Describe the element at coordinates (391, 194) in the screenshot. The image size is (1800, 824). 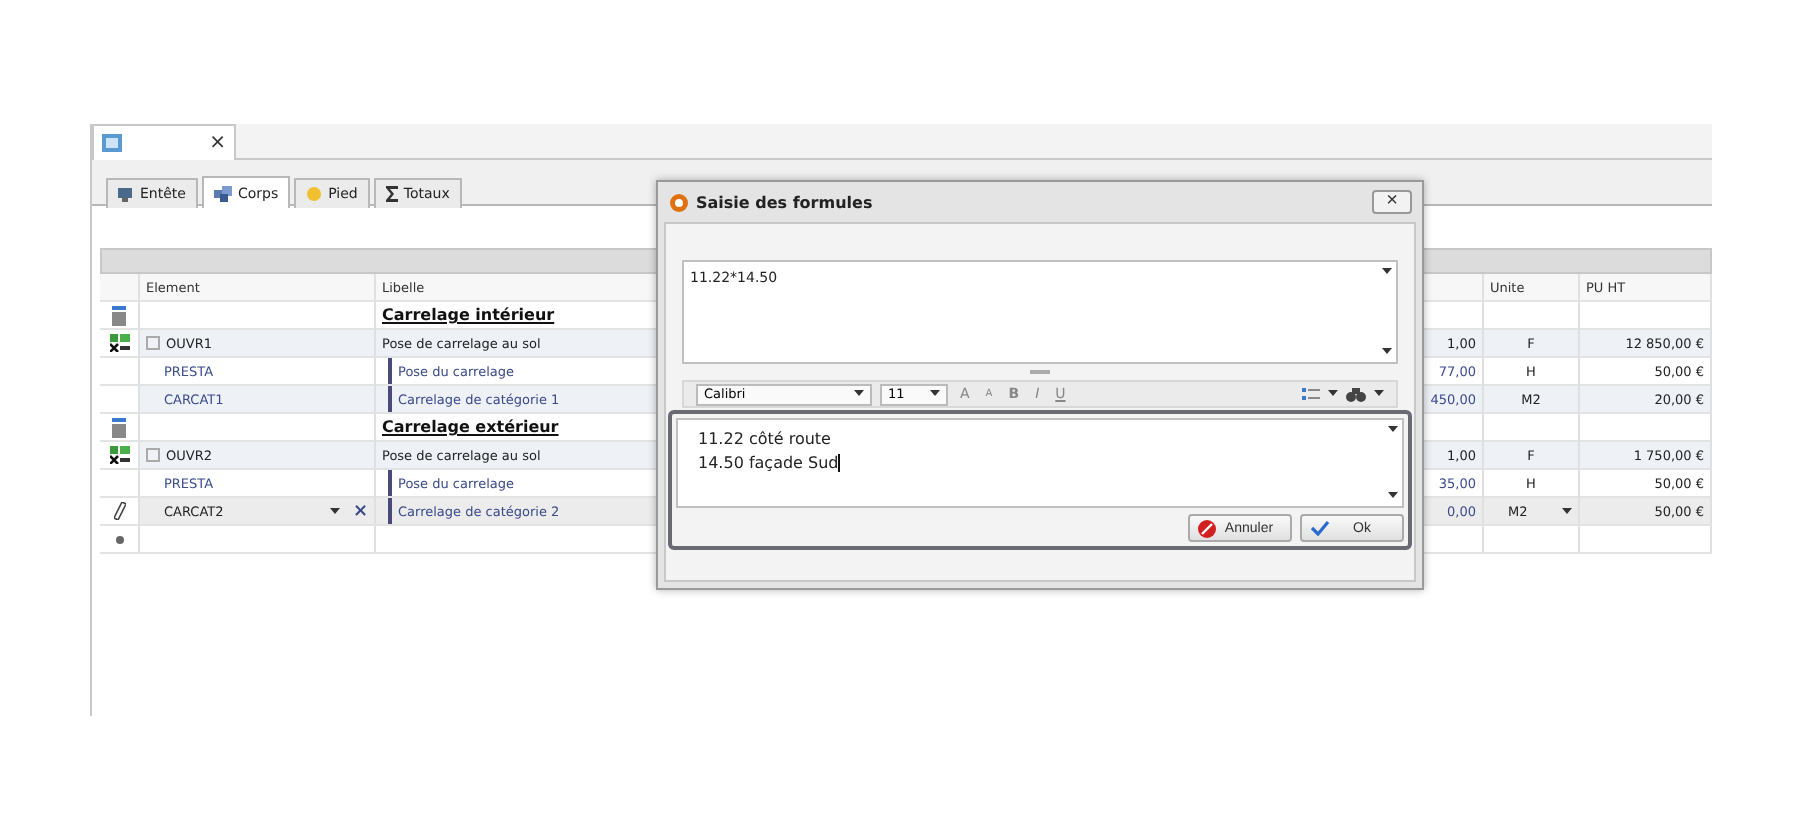
I see `sigma-icon` at that location.